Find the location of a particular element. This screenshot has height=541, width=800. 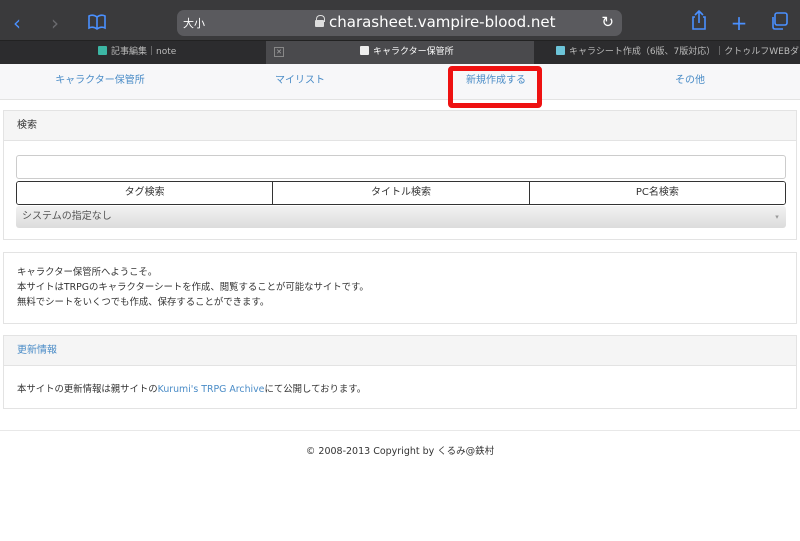

forward-icon: › is located at coordinates (55, 23).